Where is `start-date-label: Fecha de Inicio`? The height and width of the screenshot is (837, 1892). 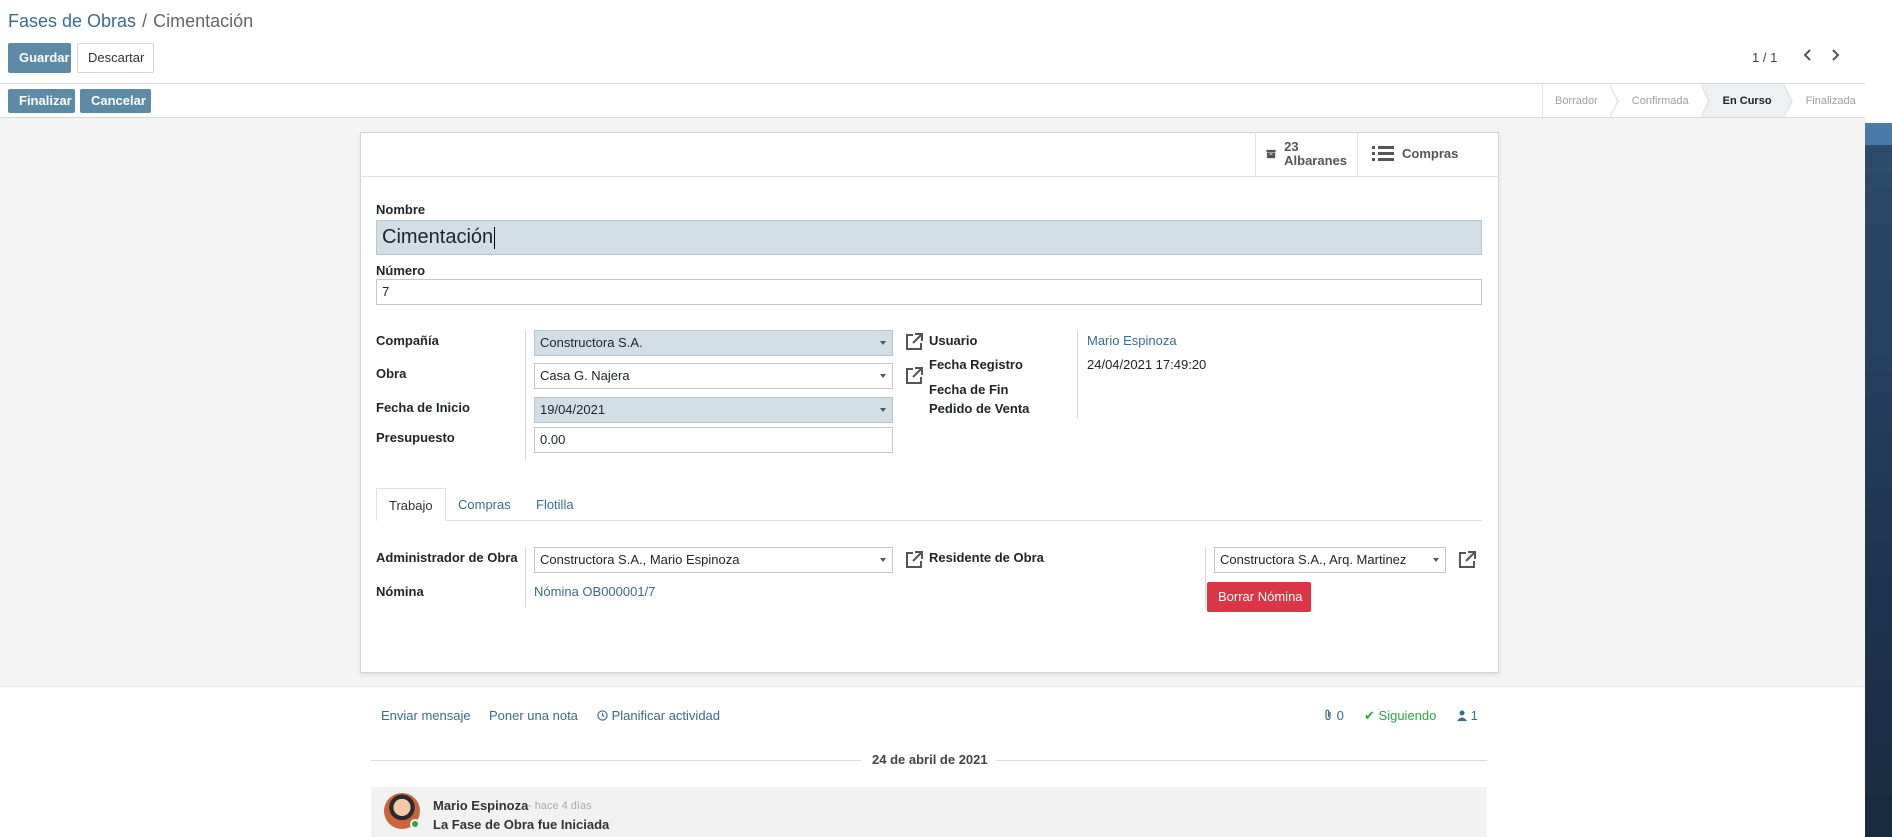 start-date-label: Fecha de Inicio is located at coordinates (423, 407).